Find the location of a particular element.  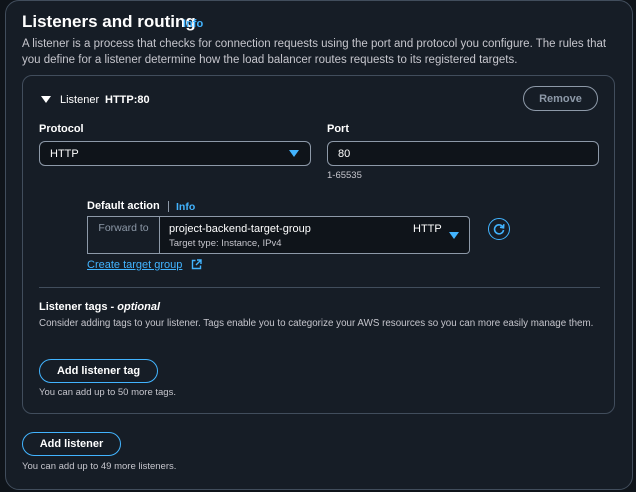

default-action-info-link: Info is located at coordinates (185, 207).